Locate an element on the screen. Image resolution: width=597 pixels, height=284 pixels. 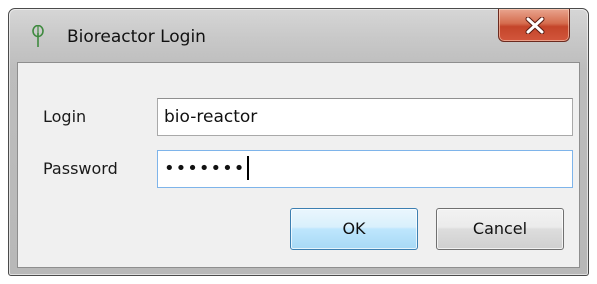
login-input: bio-reactor is located at coordinates (365, 117).